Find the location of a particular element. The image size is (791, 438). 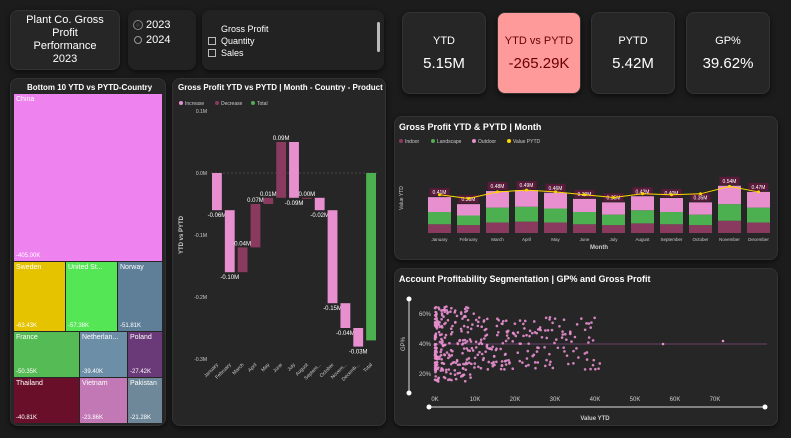

bar-total-label: 0.35M is located at coordinates (701, 198).